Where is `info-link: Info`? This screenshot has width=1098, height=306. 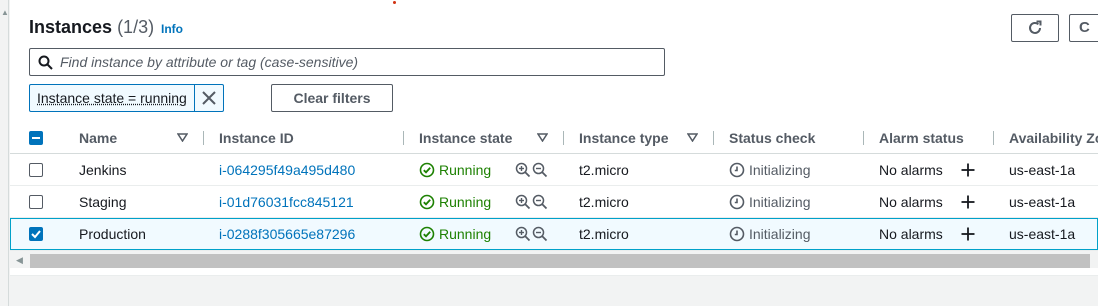
info-link: Info is located at coordinates (172, 29).